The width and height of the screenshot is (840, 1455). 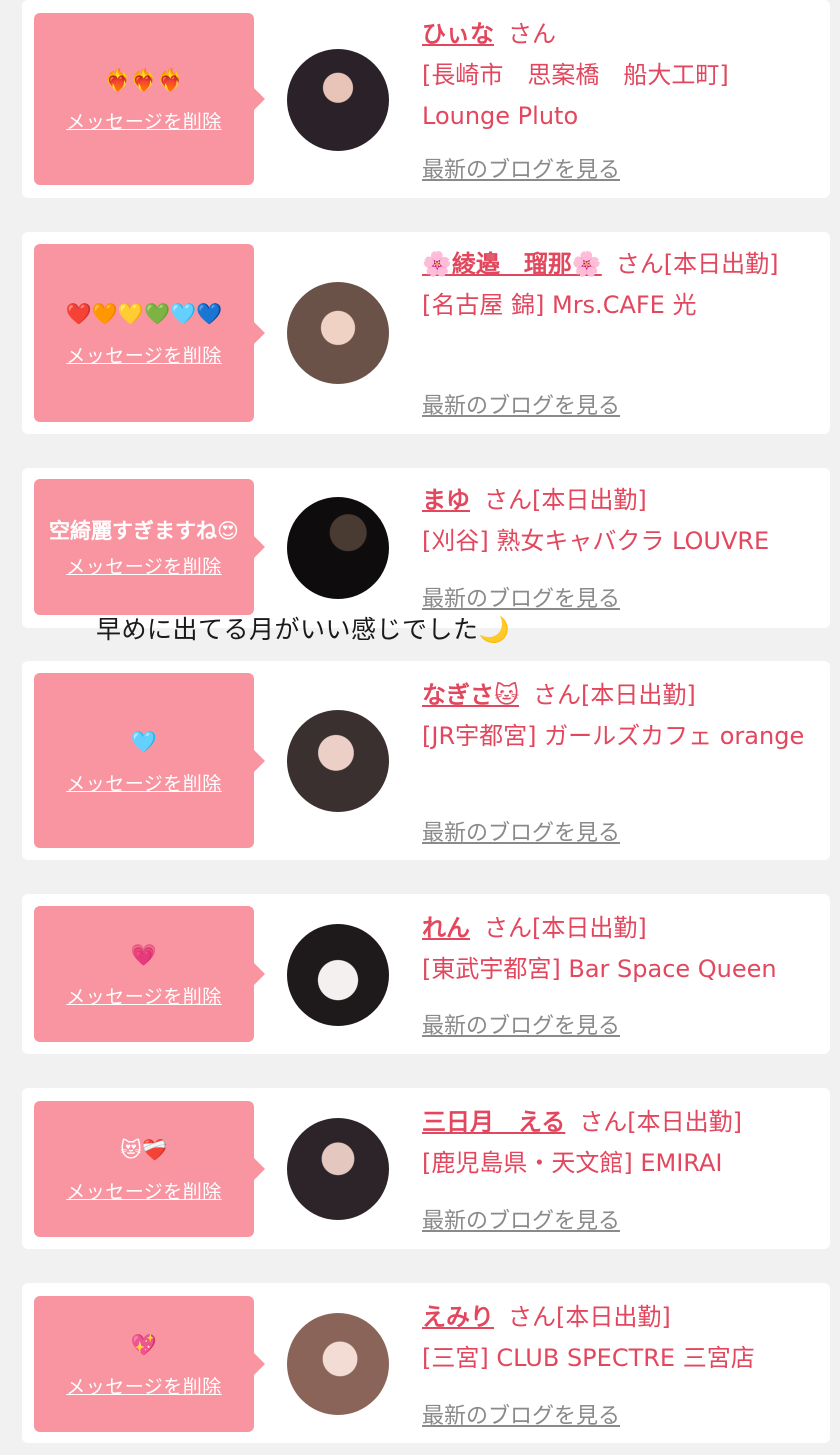 I want to click on shop-name: [刈谷] 熟女キャバクラ LOUVRE, so click(x=596, y=541).